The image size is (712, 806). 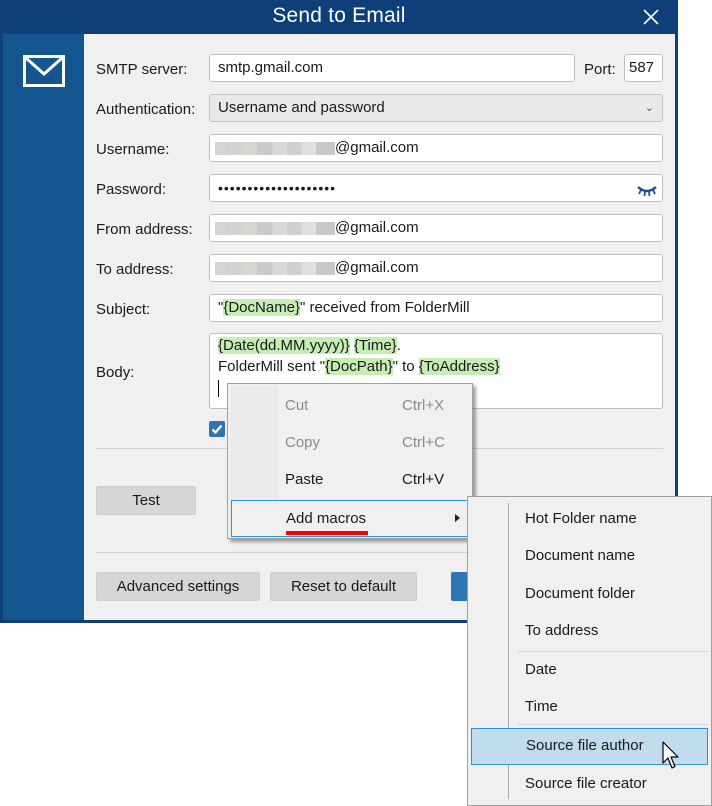 I want to click on submenu-item-label: Document name, so click(x=580, y=555).